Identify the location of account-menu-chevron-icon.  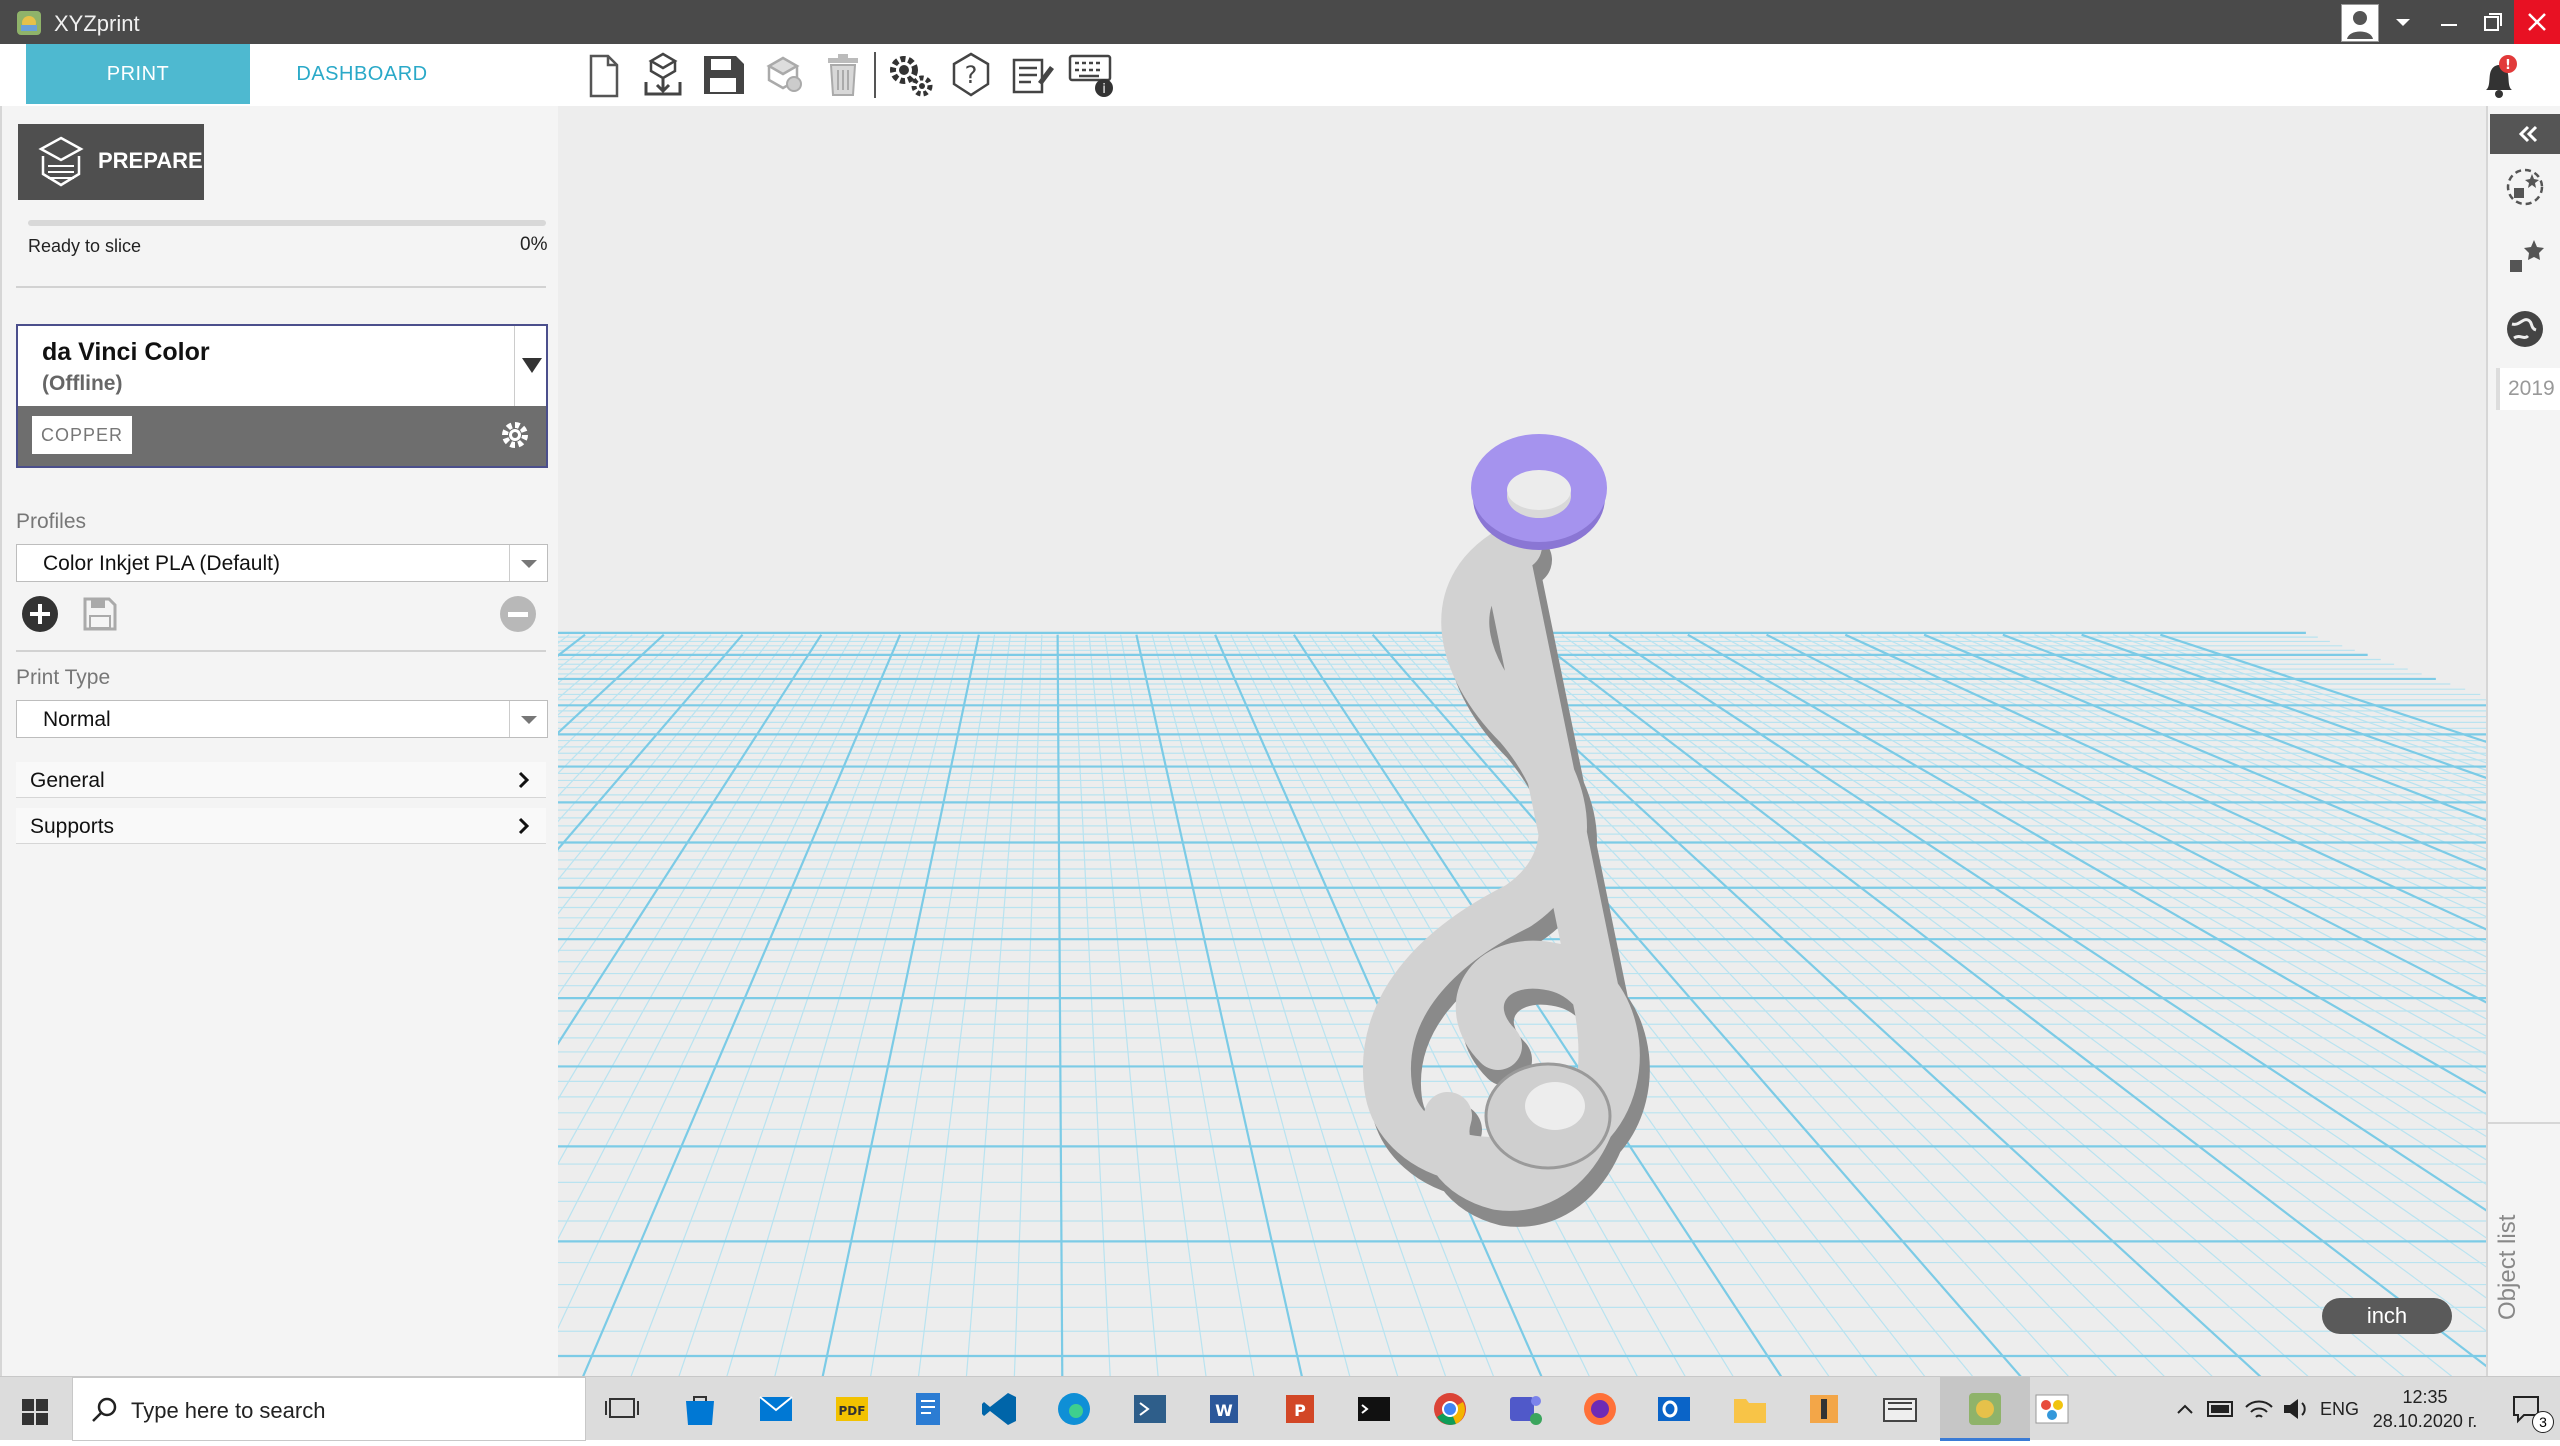
(2403, 22).